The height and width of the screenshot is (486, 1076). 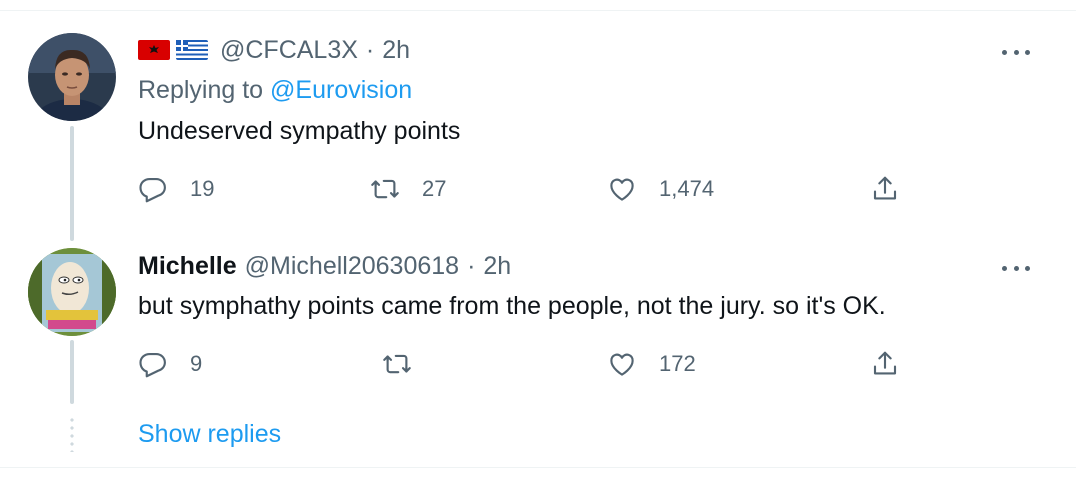 What do you see at coordinates (72, 434) in the screenshot?
I see `more-replies-dots` at bounding box center [72, 434].